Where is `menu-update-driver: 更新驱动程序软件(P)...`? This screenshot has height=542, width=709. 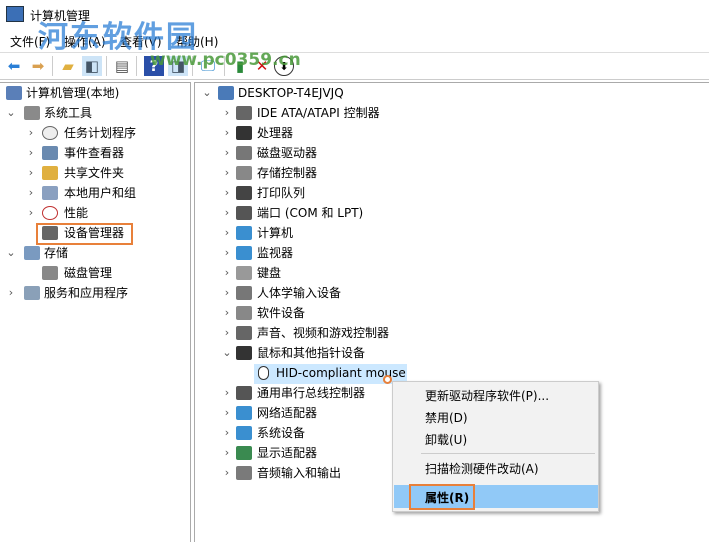
menu-update-driver: 更新驱动程序软件(P)... is located at coordinates (487, 395).